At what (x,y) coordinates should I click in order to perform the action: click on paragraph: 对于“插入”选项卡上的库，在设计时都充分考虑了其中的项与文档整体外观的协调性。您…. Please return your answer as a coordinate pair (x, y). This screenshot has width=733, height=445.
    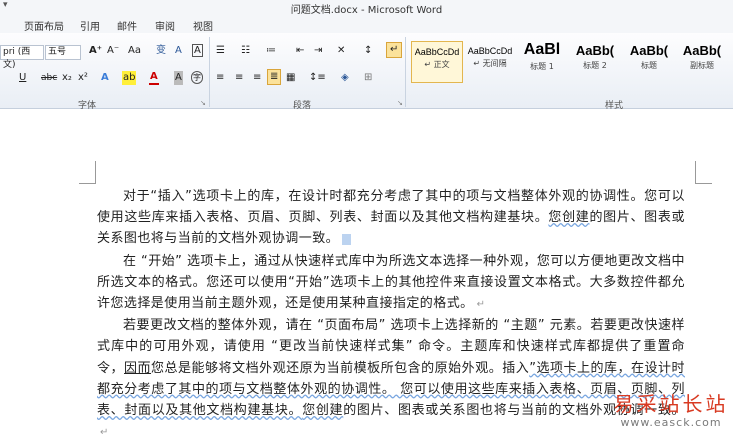
    Looking at the image, I should click on (391, 218).